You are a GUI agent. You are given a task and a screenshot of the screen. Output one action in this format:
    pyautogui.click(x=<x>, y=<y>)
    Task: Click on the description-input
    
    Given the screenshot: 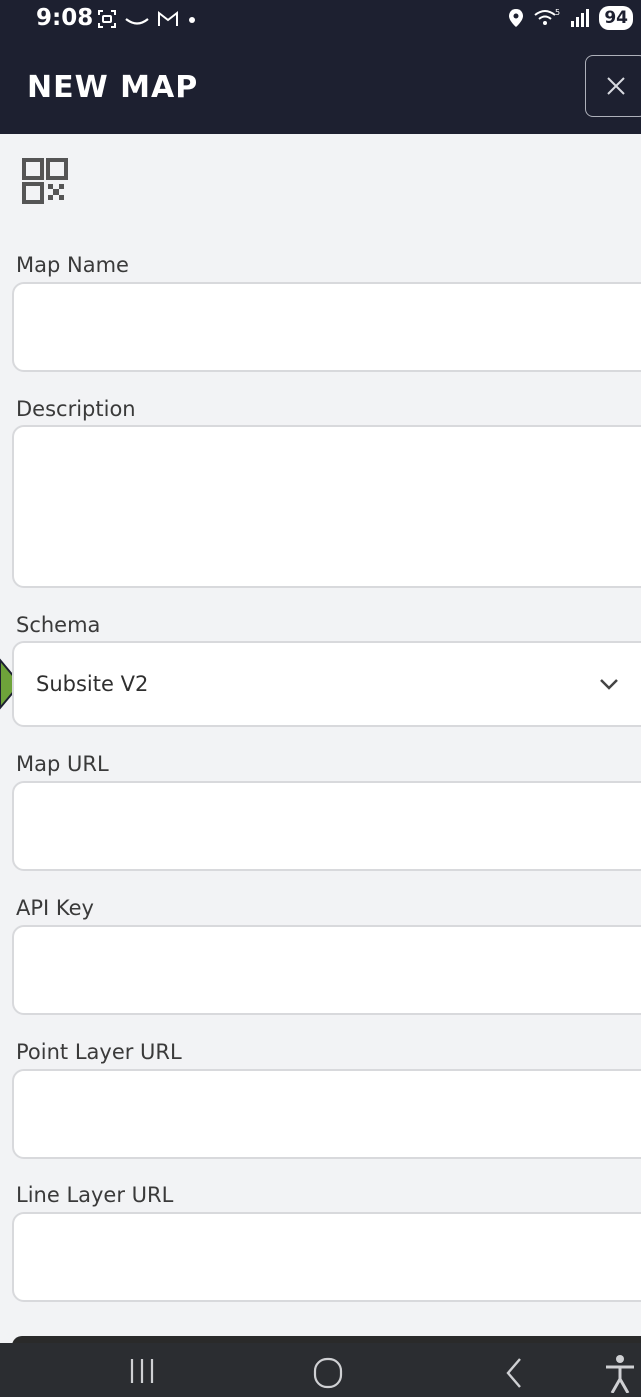 What is the action you would take?
    pyautogui.click(x=326, y=506)
    